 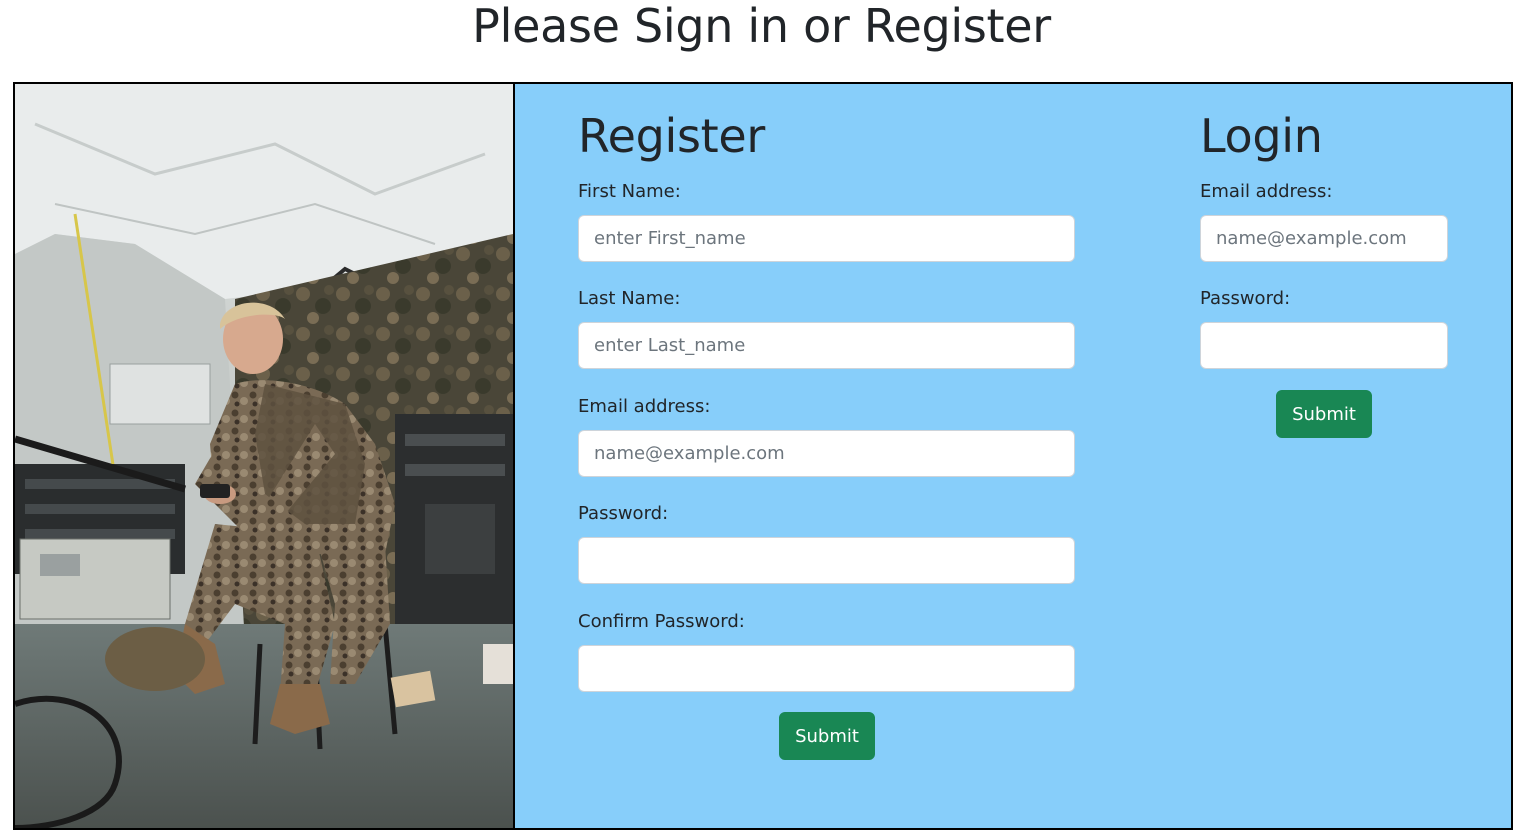 What do you see at coordinates (761, 26) in the screenshot?
I see `page-title: Please Sign in or Register` at bounding box center [761, 26].